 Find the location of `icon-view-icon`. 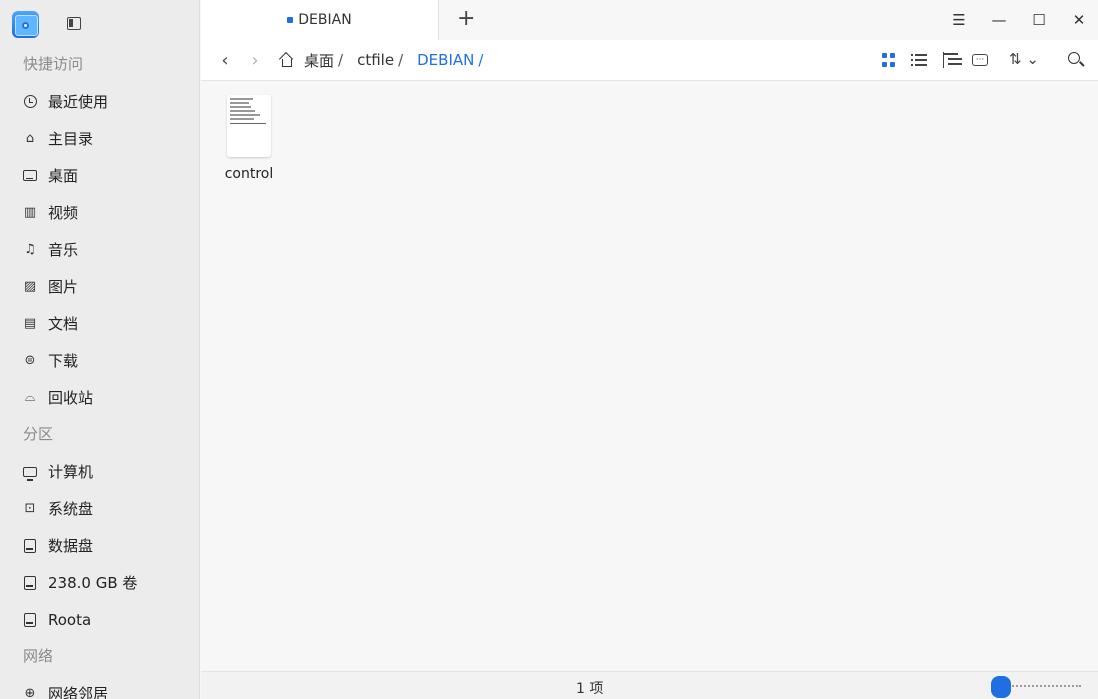

icon-view-icon is located at coordinates (889, 60).